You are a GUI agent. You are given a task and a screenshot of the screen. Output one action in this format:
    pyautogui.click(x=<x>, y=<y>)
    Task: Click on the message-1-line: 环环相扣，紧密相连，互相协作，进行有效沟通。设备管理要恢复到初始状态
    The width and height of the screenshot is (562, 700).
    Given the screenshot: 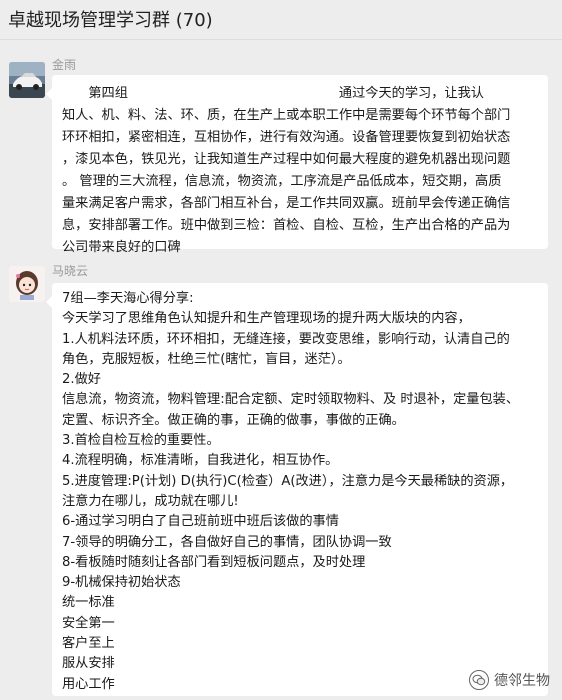 What is the action you would take?
    pyautogui.click(x=286, y=137)
    